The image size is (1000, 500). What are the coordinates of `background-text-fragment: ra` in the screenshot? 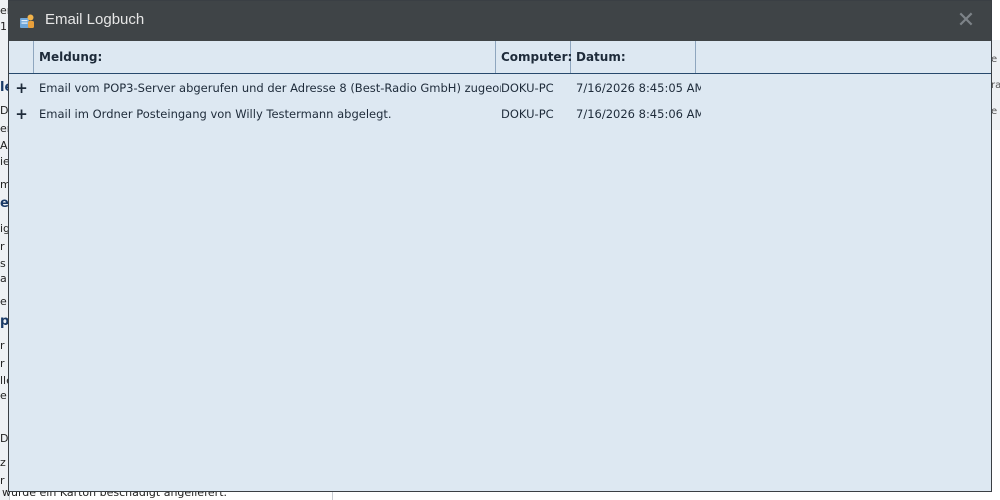 It's located at (995, 85).